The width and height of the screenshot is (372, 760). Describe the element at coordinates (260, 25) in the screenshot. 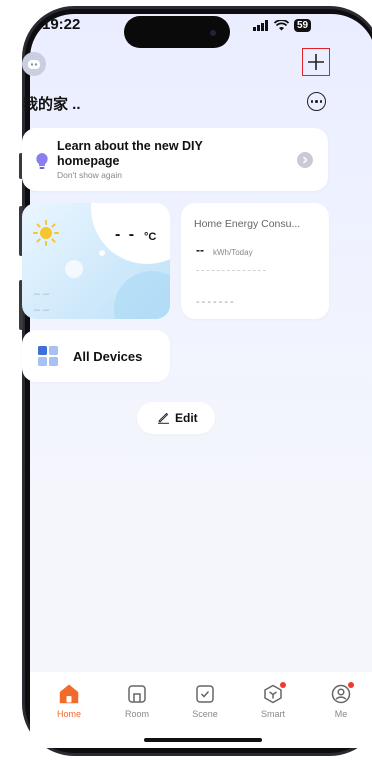

I see `signal-icon` at that location.